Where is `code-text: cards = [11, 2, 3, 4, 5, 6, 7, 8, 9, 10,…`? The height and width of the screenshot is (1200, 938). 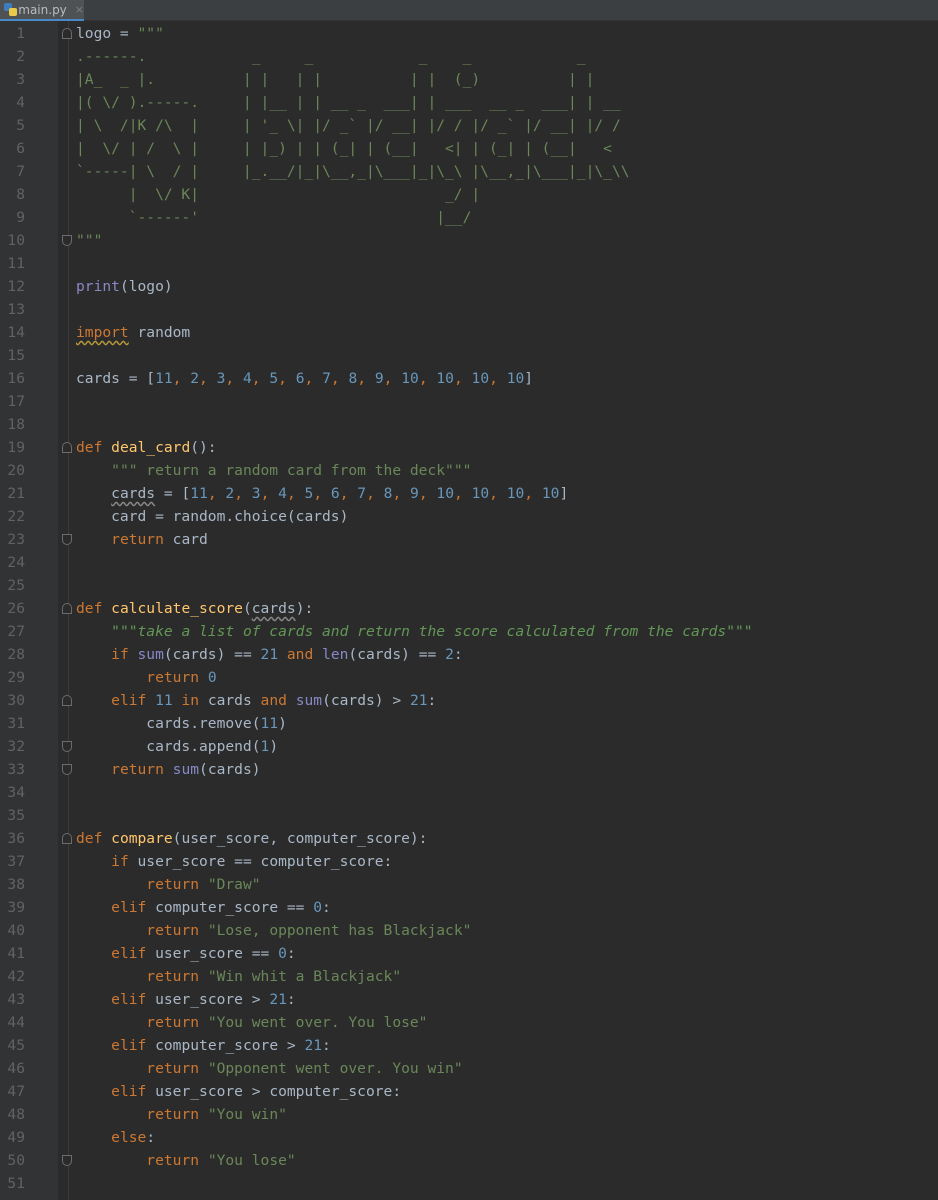
code-text: cards = [11, 2, 3, 4, 5, 6, 7, 8, 9, 10,… is located at coordinates (322, 493).